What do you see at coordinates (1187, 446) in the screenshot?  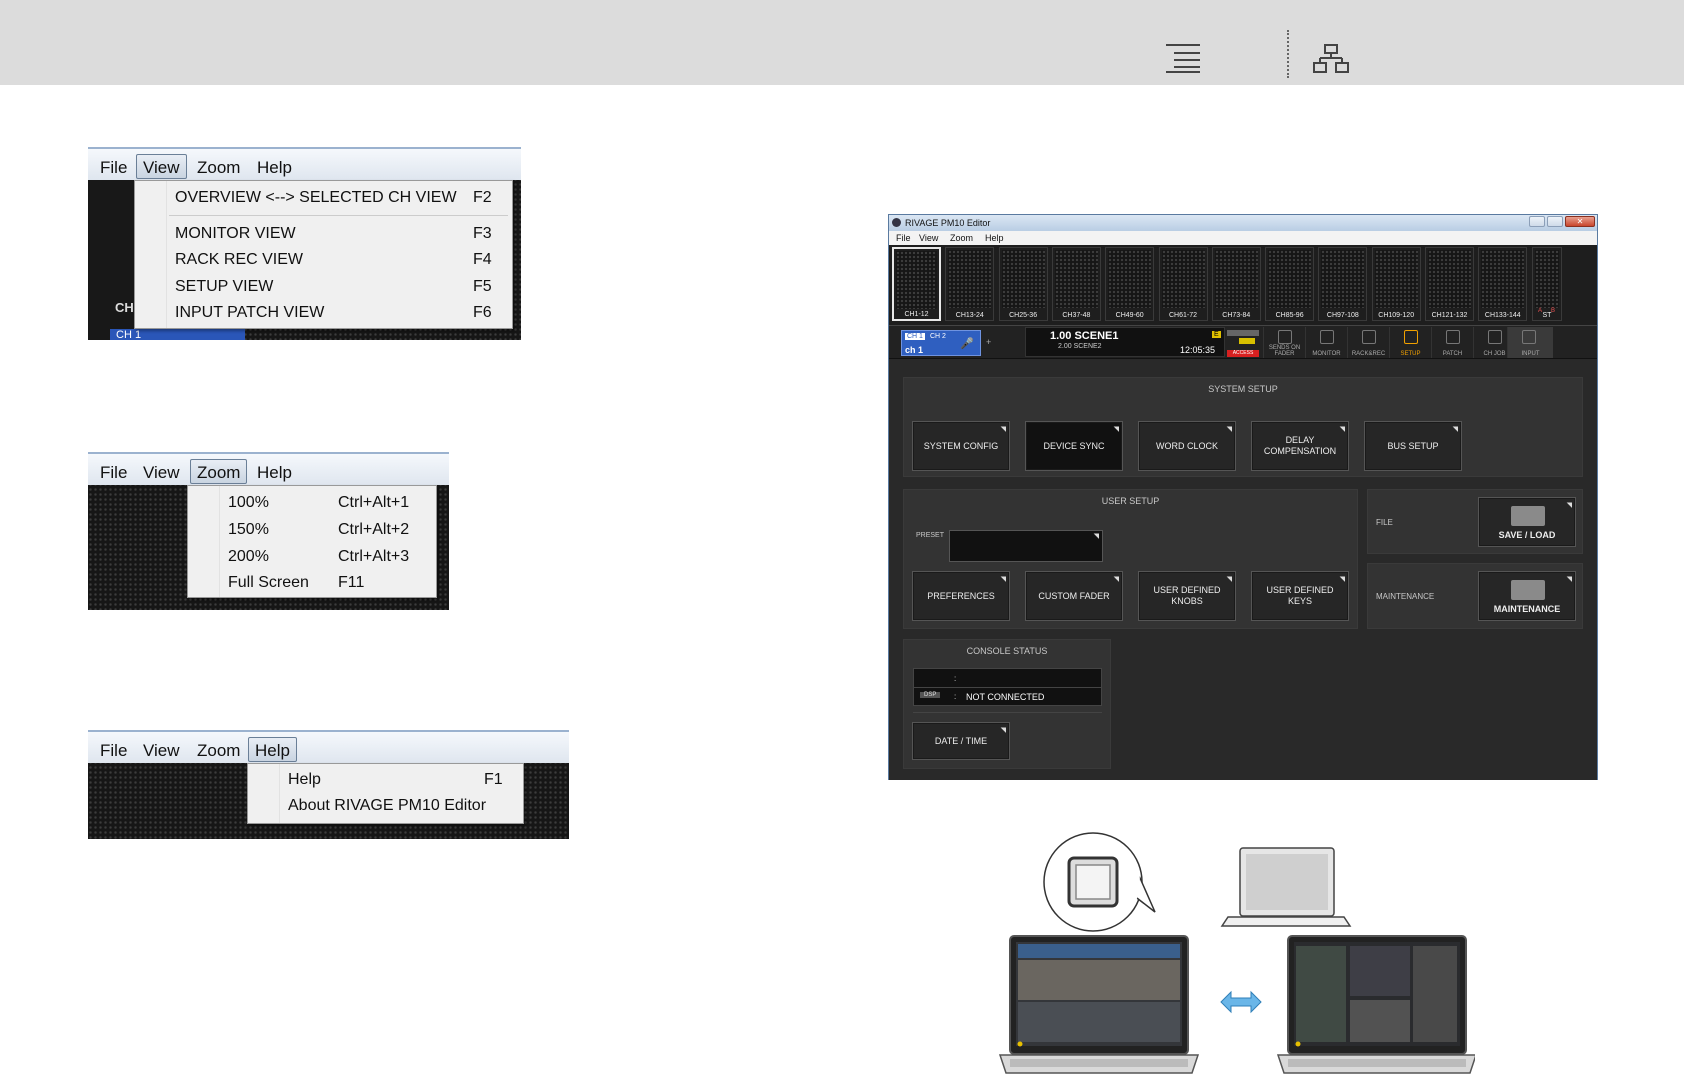 I see `word-clock-button: WORD CLOCK ◥` at bounding box center [1187, 446].